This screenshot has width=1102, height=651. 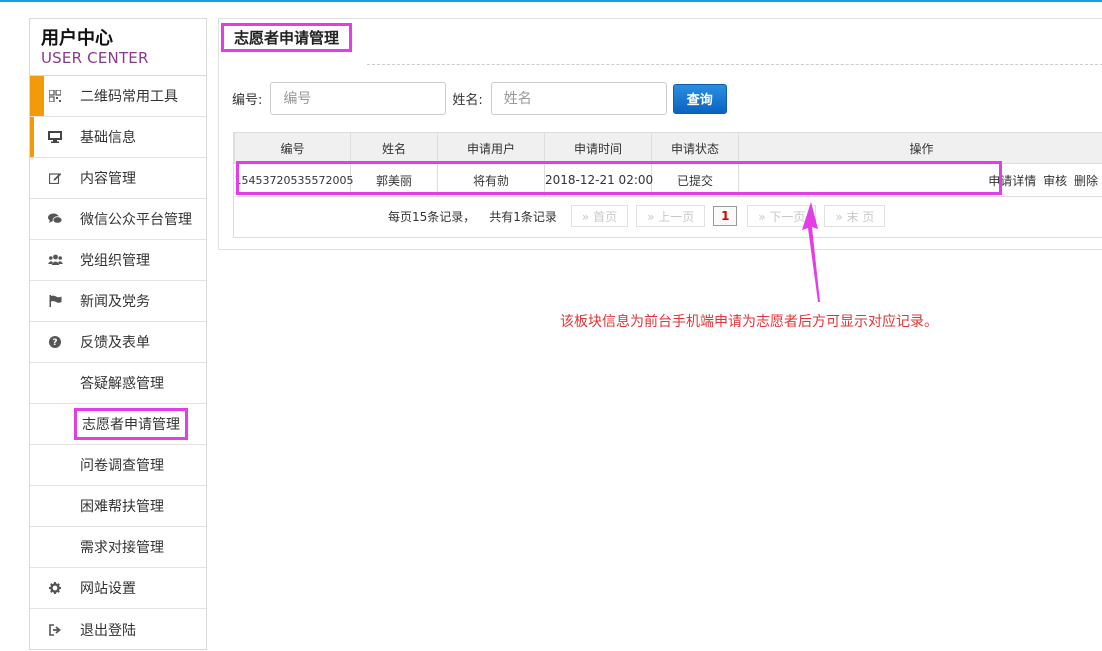 What do you see at coordinates (599, 216) in the screenshot?
I see `first-page-button: » 首页` at bounding box center [599, 216].